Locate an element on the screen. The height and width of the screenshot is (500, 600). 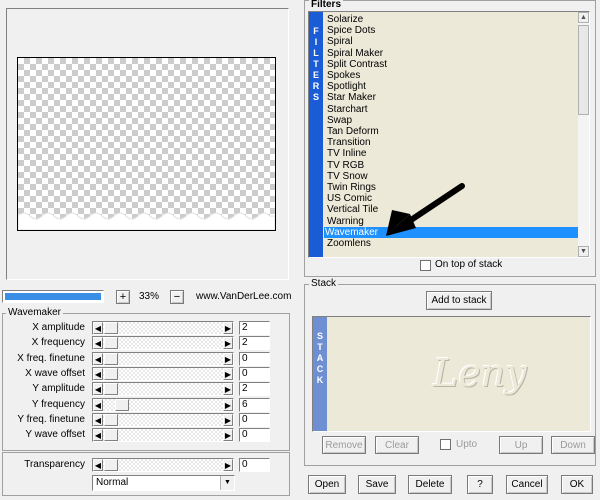
filter-list-item: TV Inline is located at coordinates (453, 153).